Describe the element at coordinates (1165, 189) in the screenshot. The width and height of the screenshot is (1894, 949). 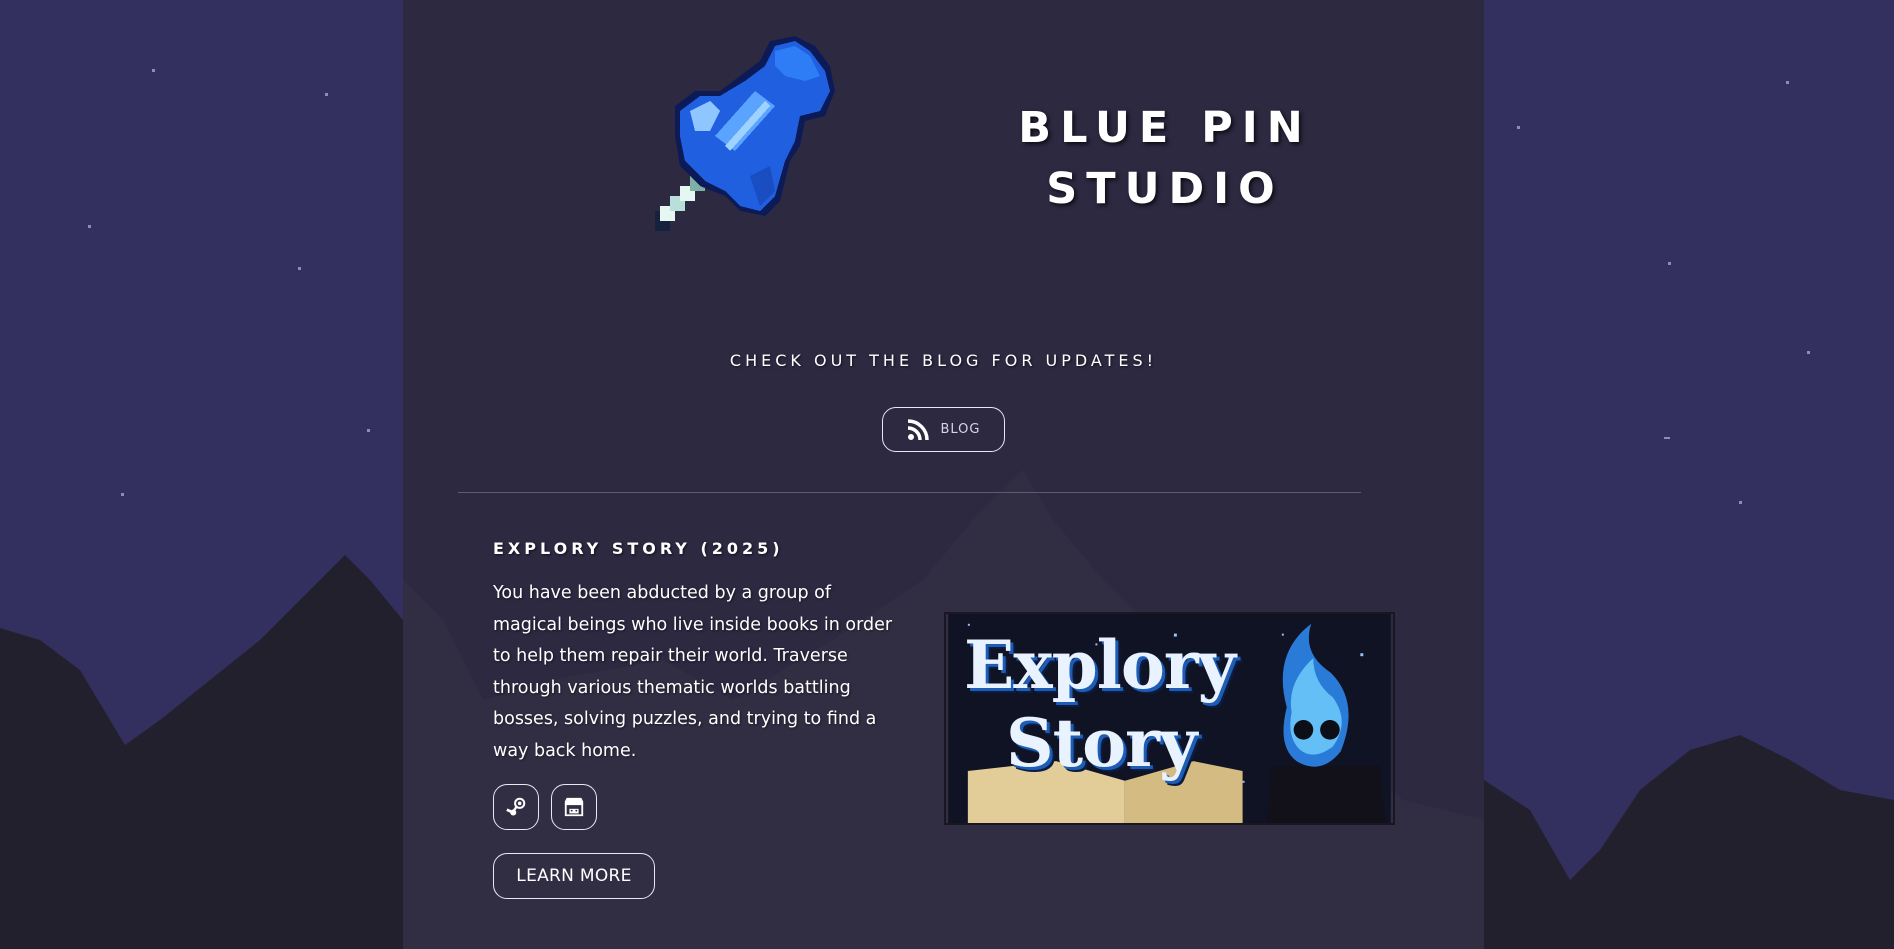
I see `studio-name-line-2: STUDIO` at that location.